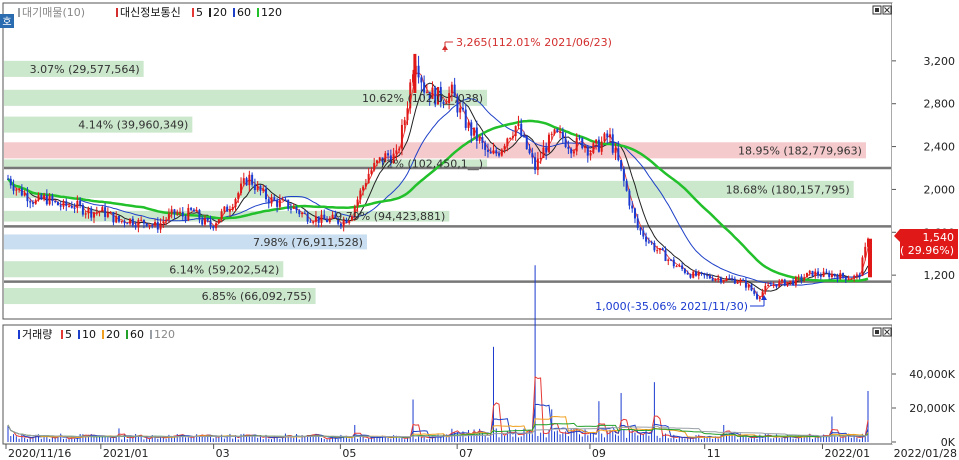 The width and height of the screenshot is (959, 460). Describe the element at coordinates (37, 334) in the screenshot. I see `legend-item: 거래량` at that location.